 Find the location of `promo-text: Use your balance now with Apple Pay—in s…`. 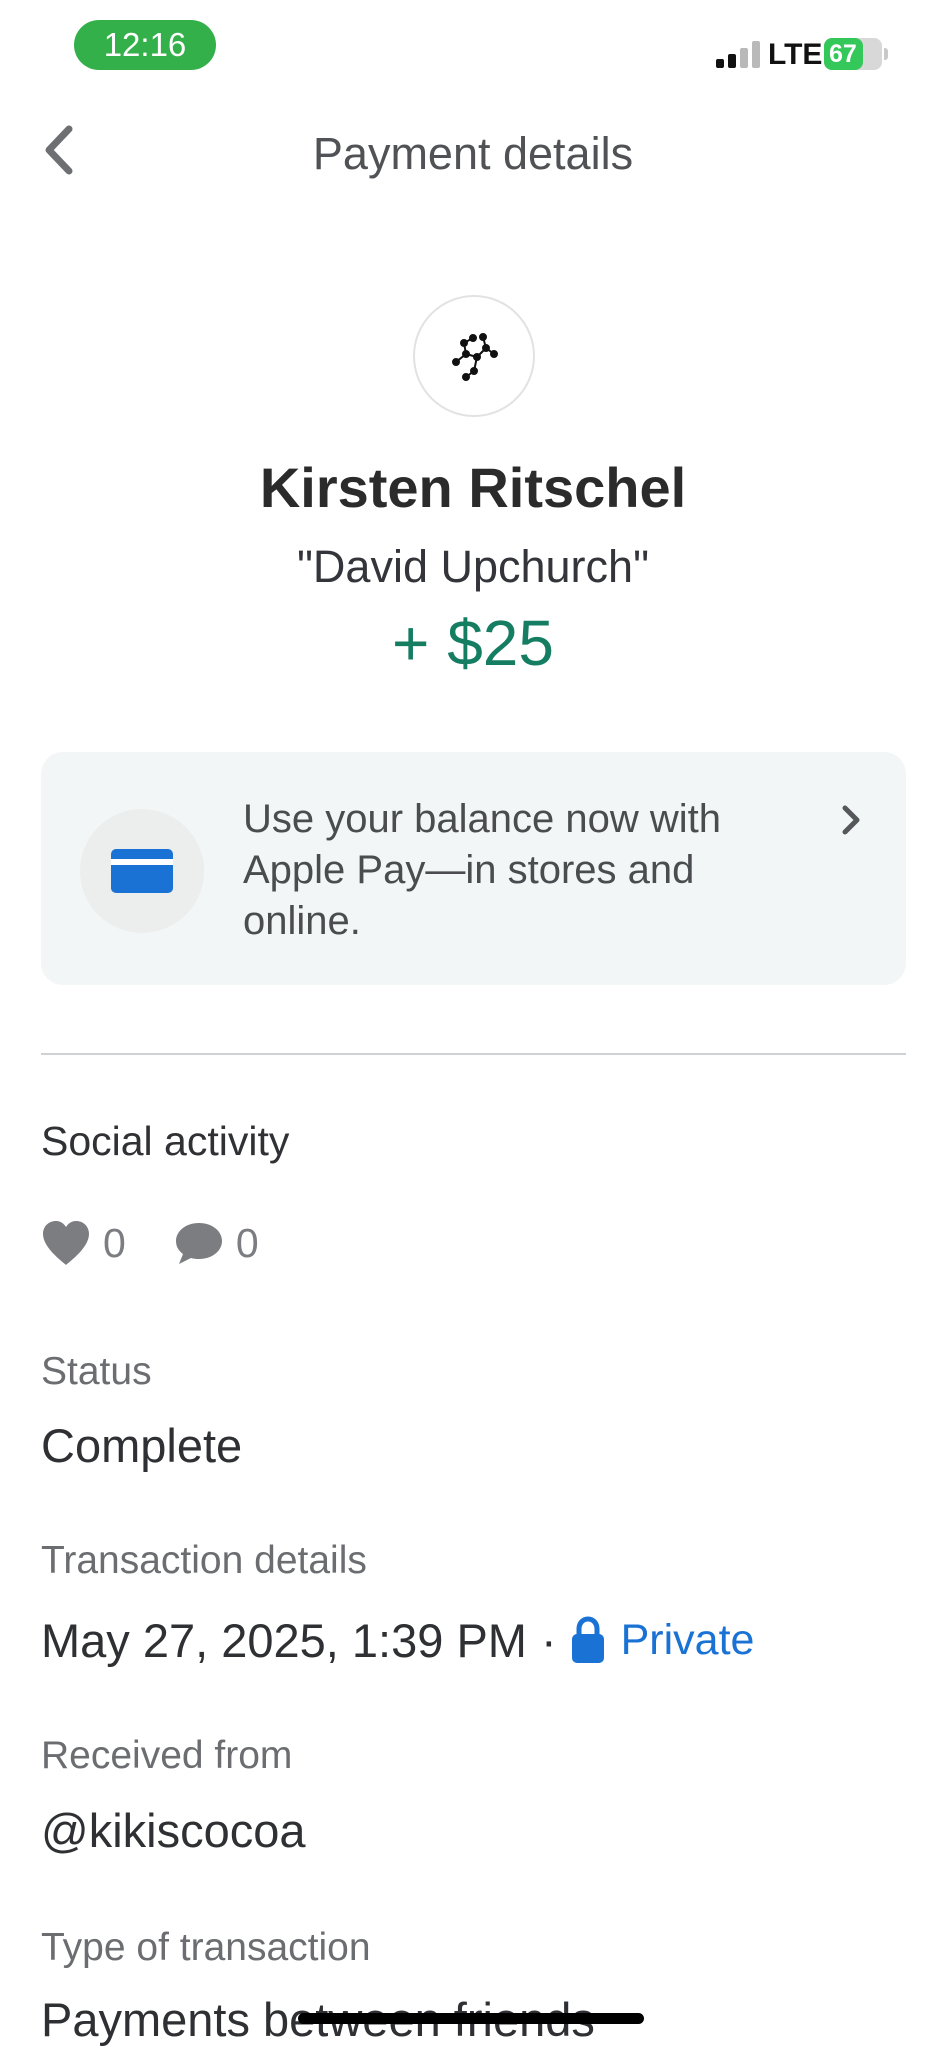

promo-text: Use your balance now with Apple Pay—in s… is located at coordinates (482, 870).